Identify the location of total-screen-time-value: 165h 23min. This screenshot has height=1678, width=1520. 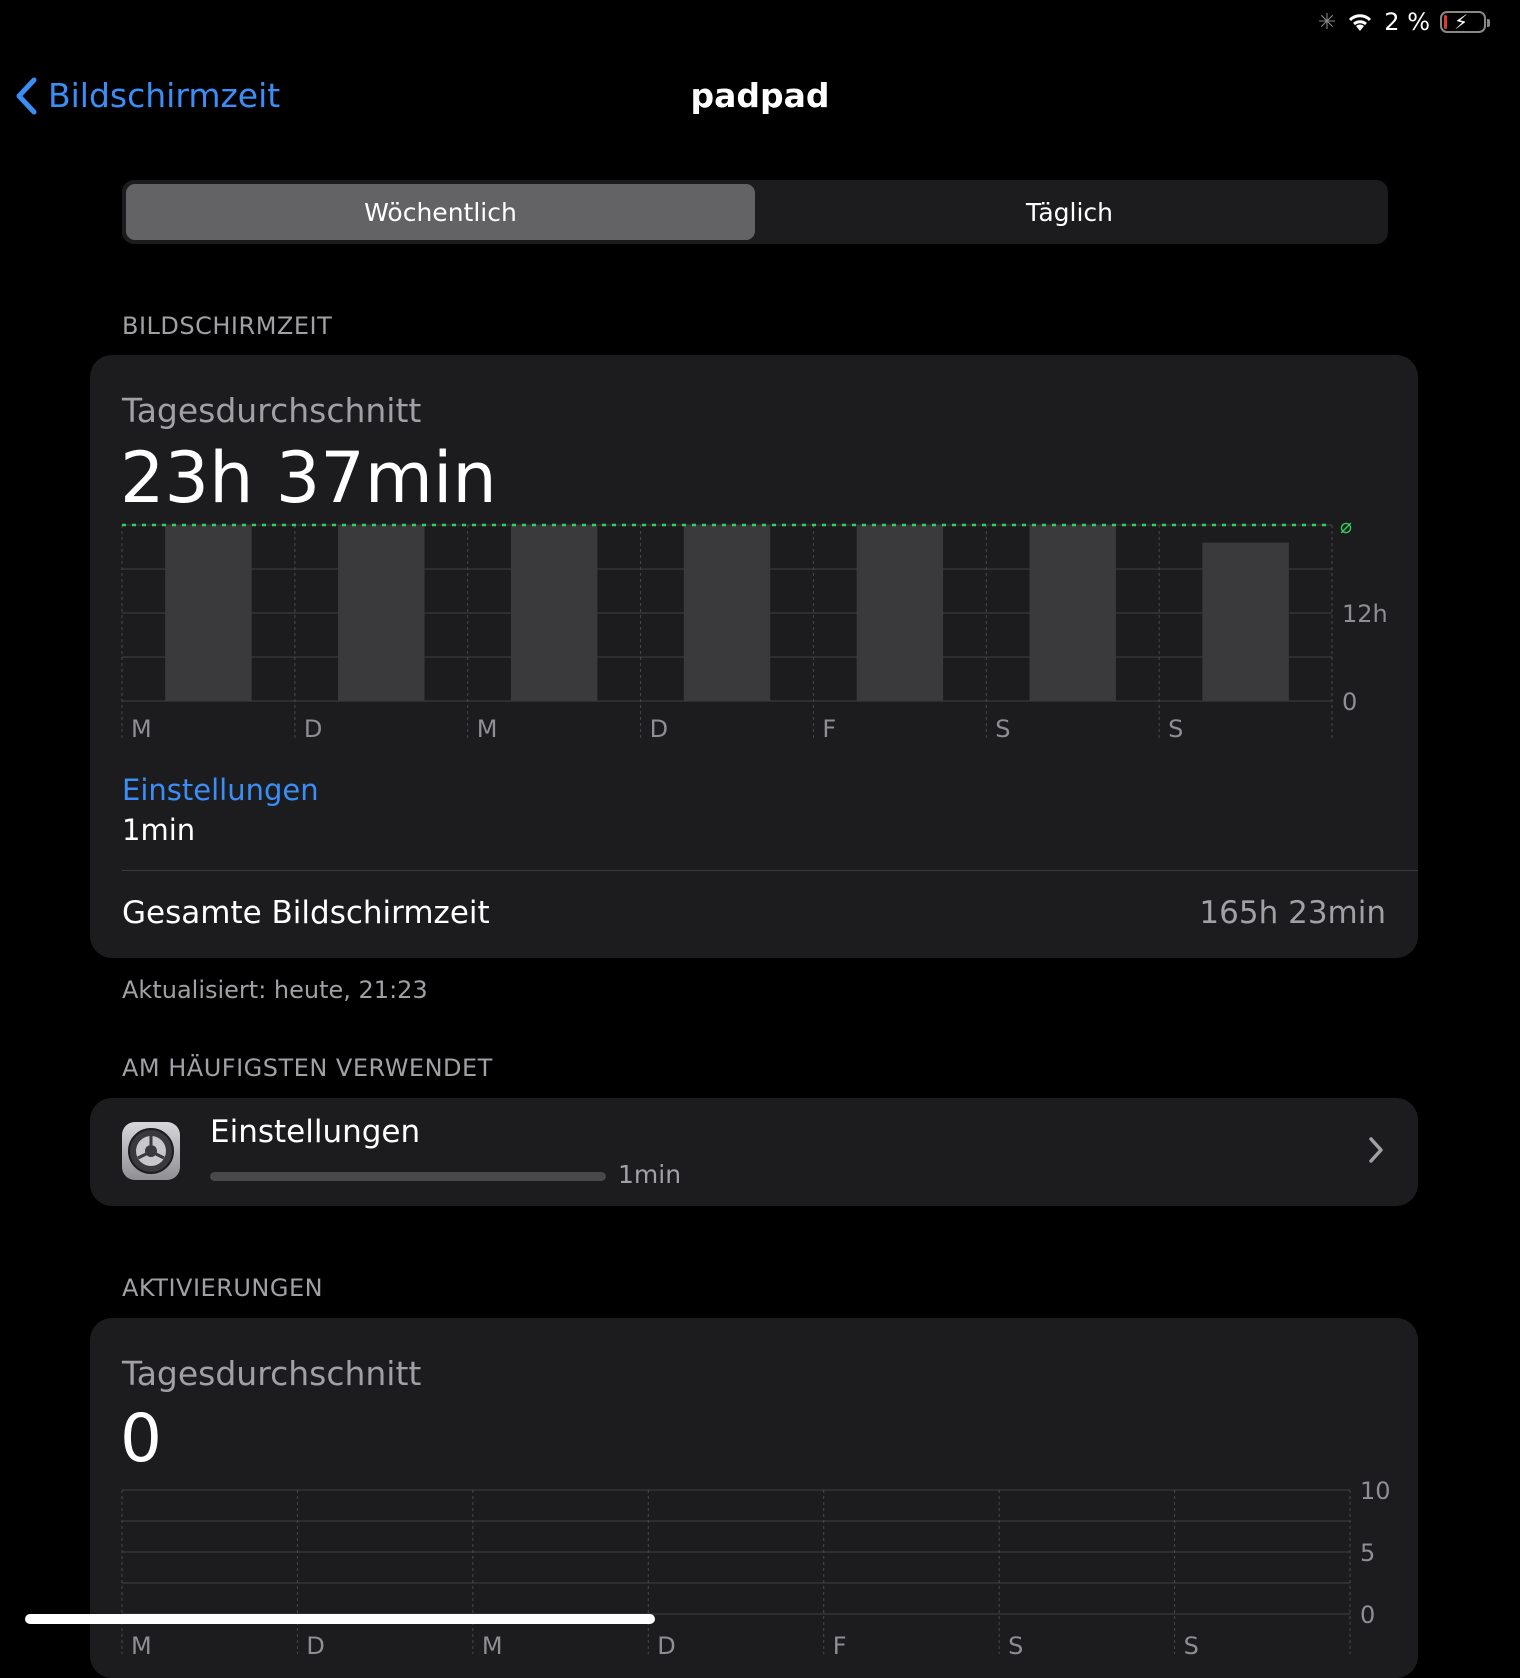
(1292, 913).